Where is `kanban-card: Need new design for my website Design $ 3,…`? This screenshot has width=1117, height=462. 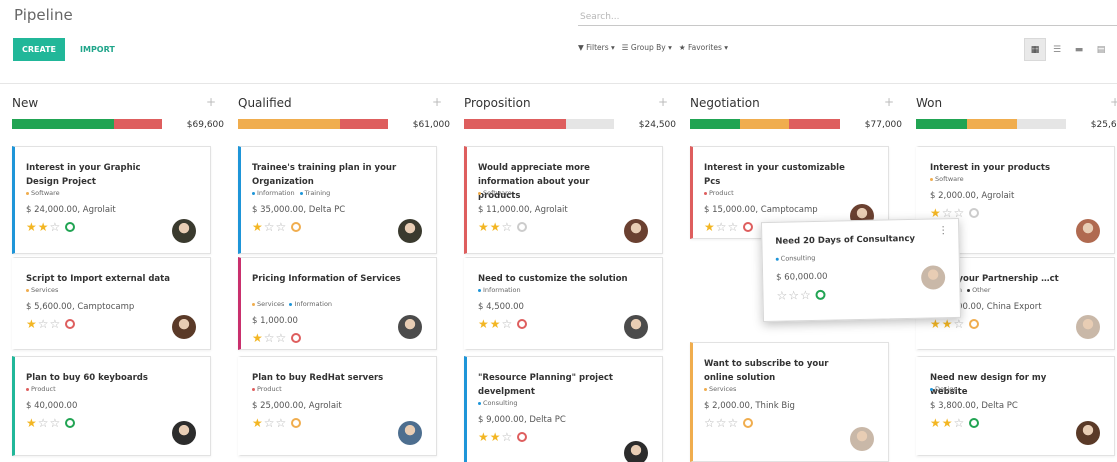
kanban-card: Need new design for my website Design $ 3,… is located at coordinates (1015, 406).